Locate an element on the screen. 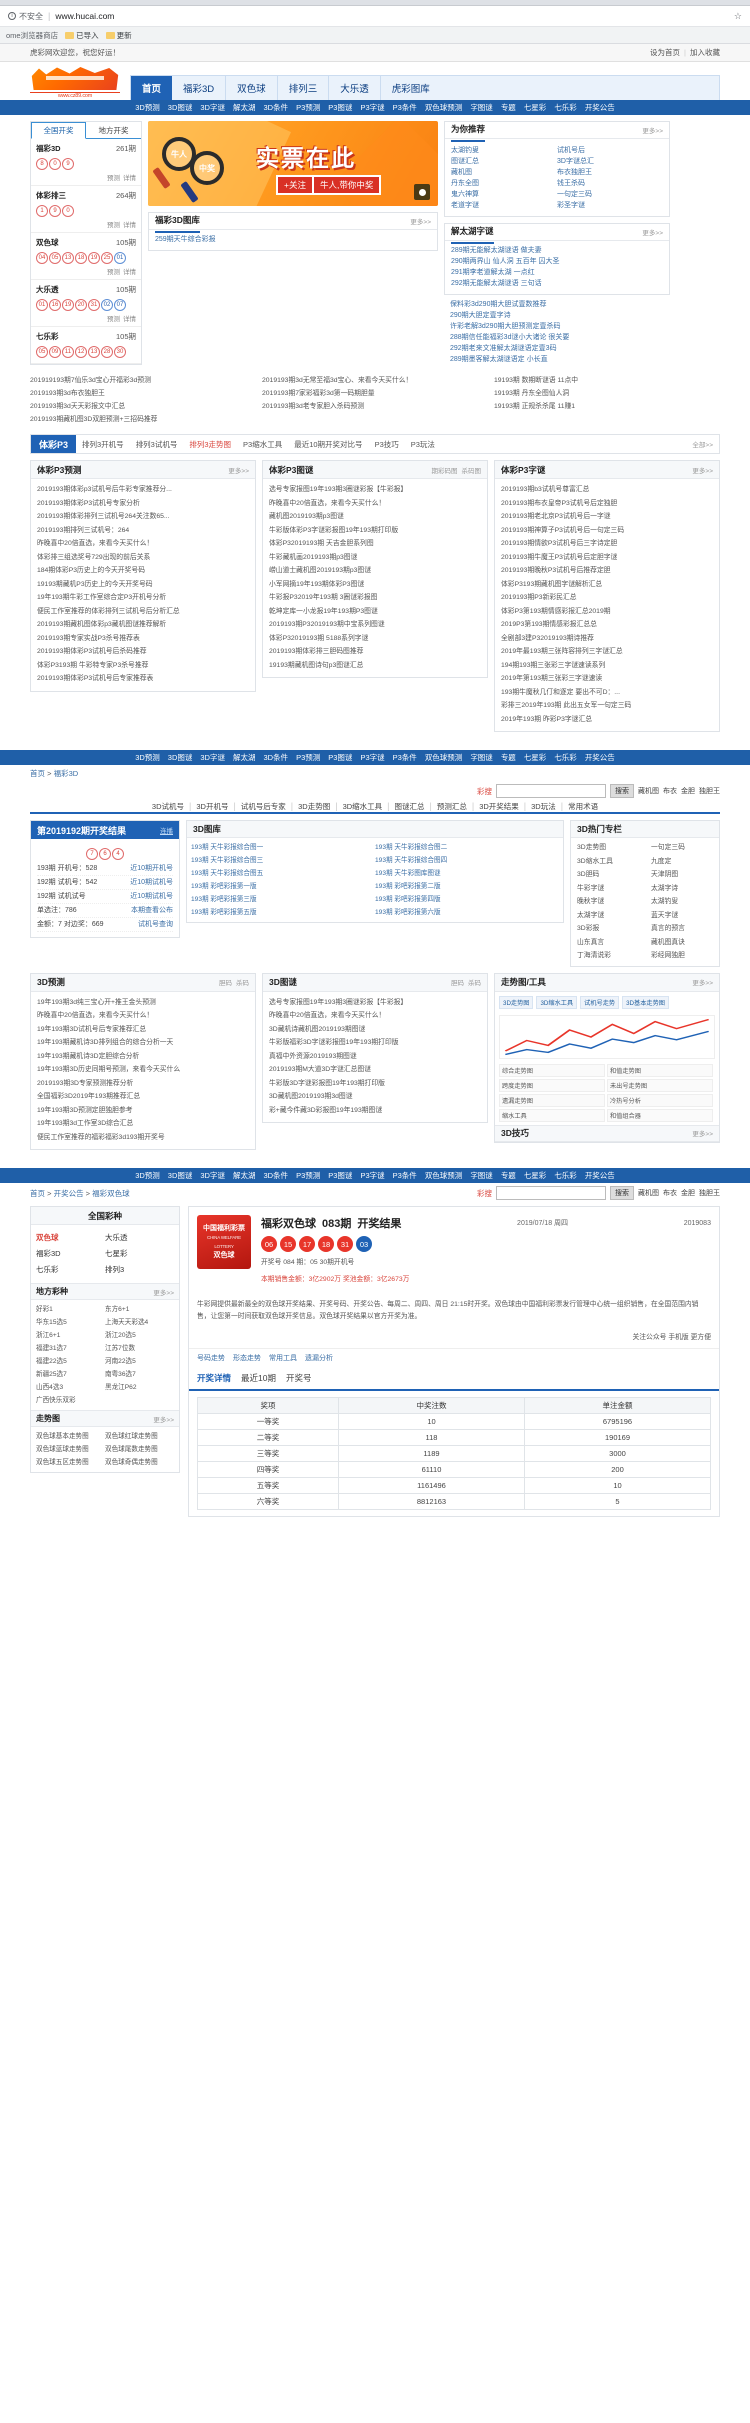  p3-bar-item: P3缩水工具 is located at coordinates (262, 444).